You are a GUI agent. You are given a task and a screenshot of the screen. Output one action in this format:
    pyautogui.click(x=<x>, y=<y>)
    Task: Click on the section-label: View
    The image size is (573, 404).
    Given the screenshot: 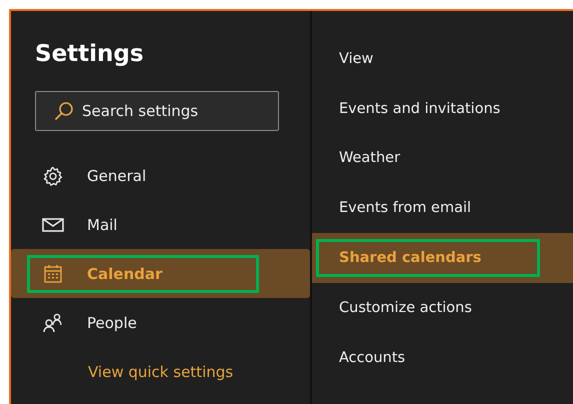 What is the action you would take?
    pyautogui.click(x=356, y=59)
    